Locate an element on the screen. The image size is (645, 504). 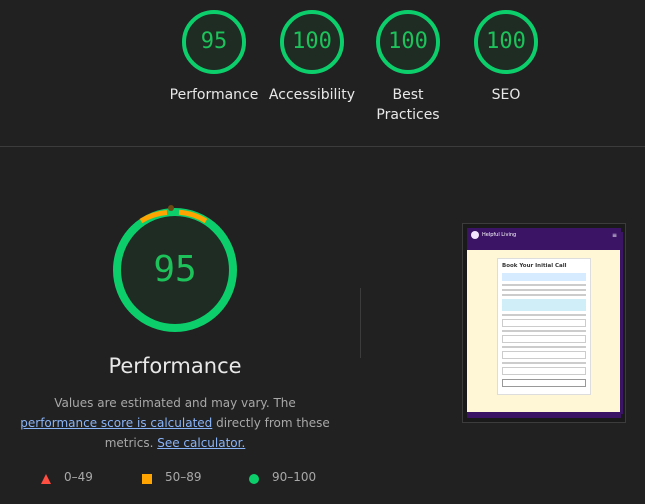
gauge-performance: 95 Performance is located at coordinates (214, 57).